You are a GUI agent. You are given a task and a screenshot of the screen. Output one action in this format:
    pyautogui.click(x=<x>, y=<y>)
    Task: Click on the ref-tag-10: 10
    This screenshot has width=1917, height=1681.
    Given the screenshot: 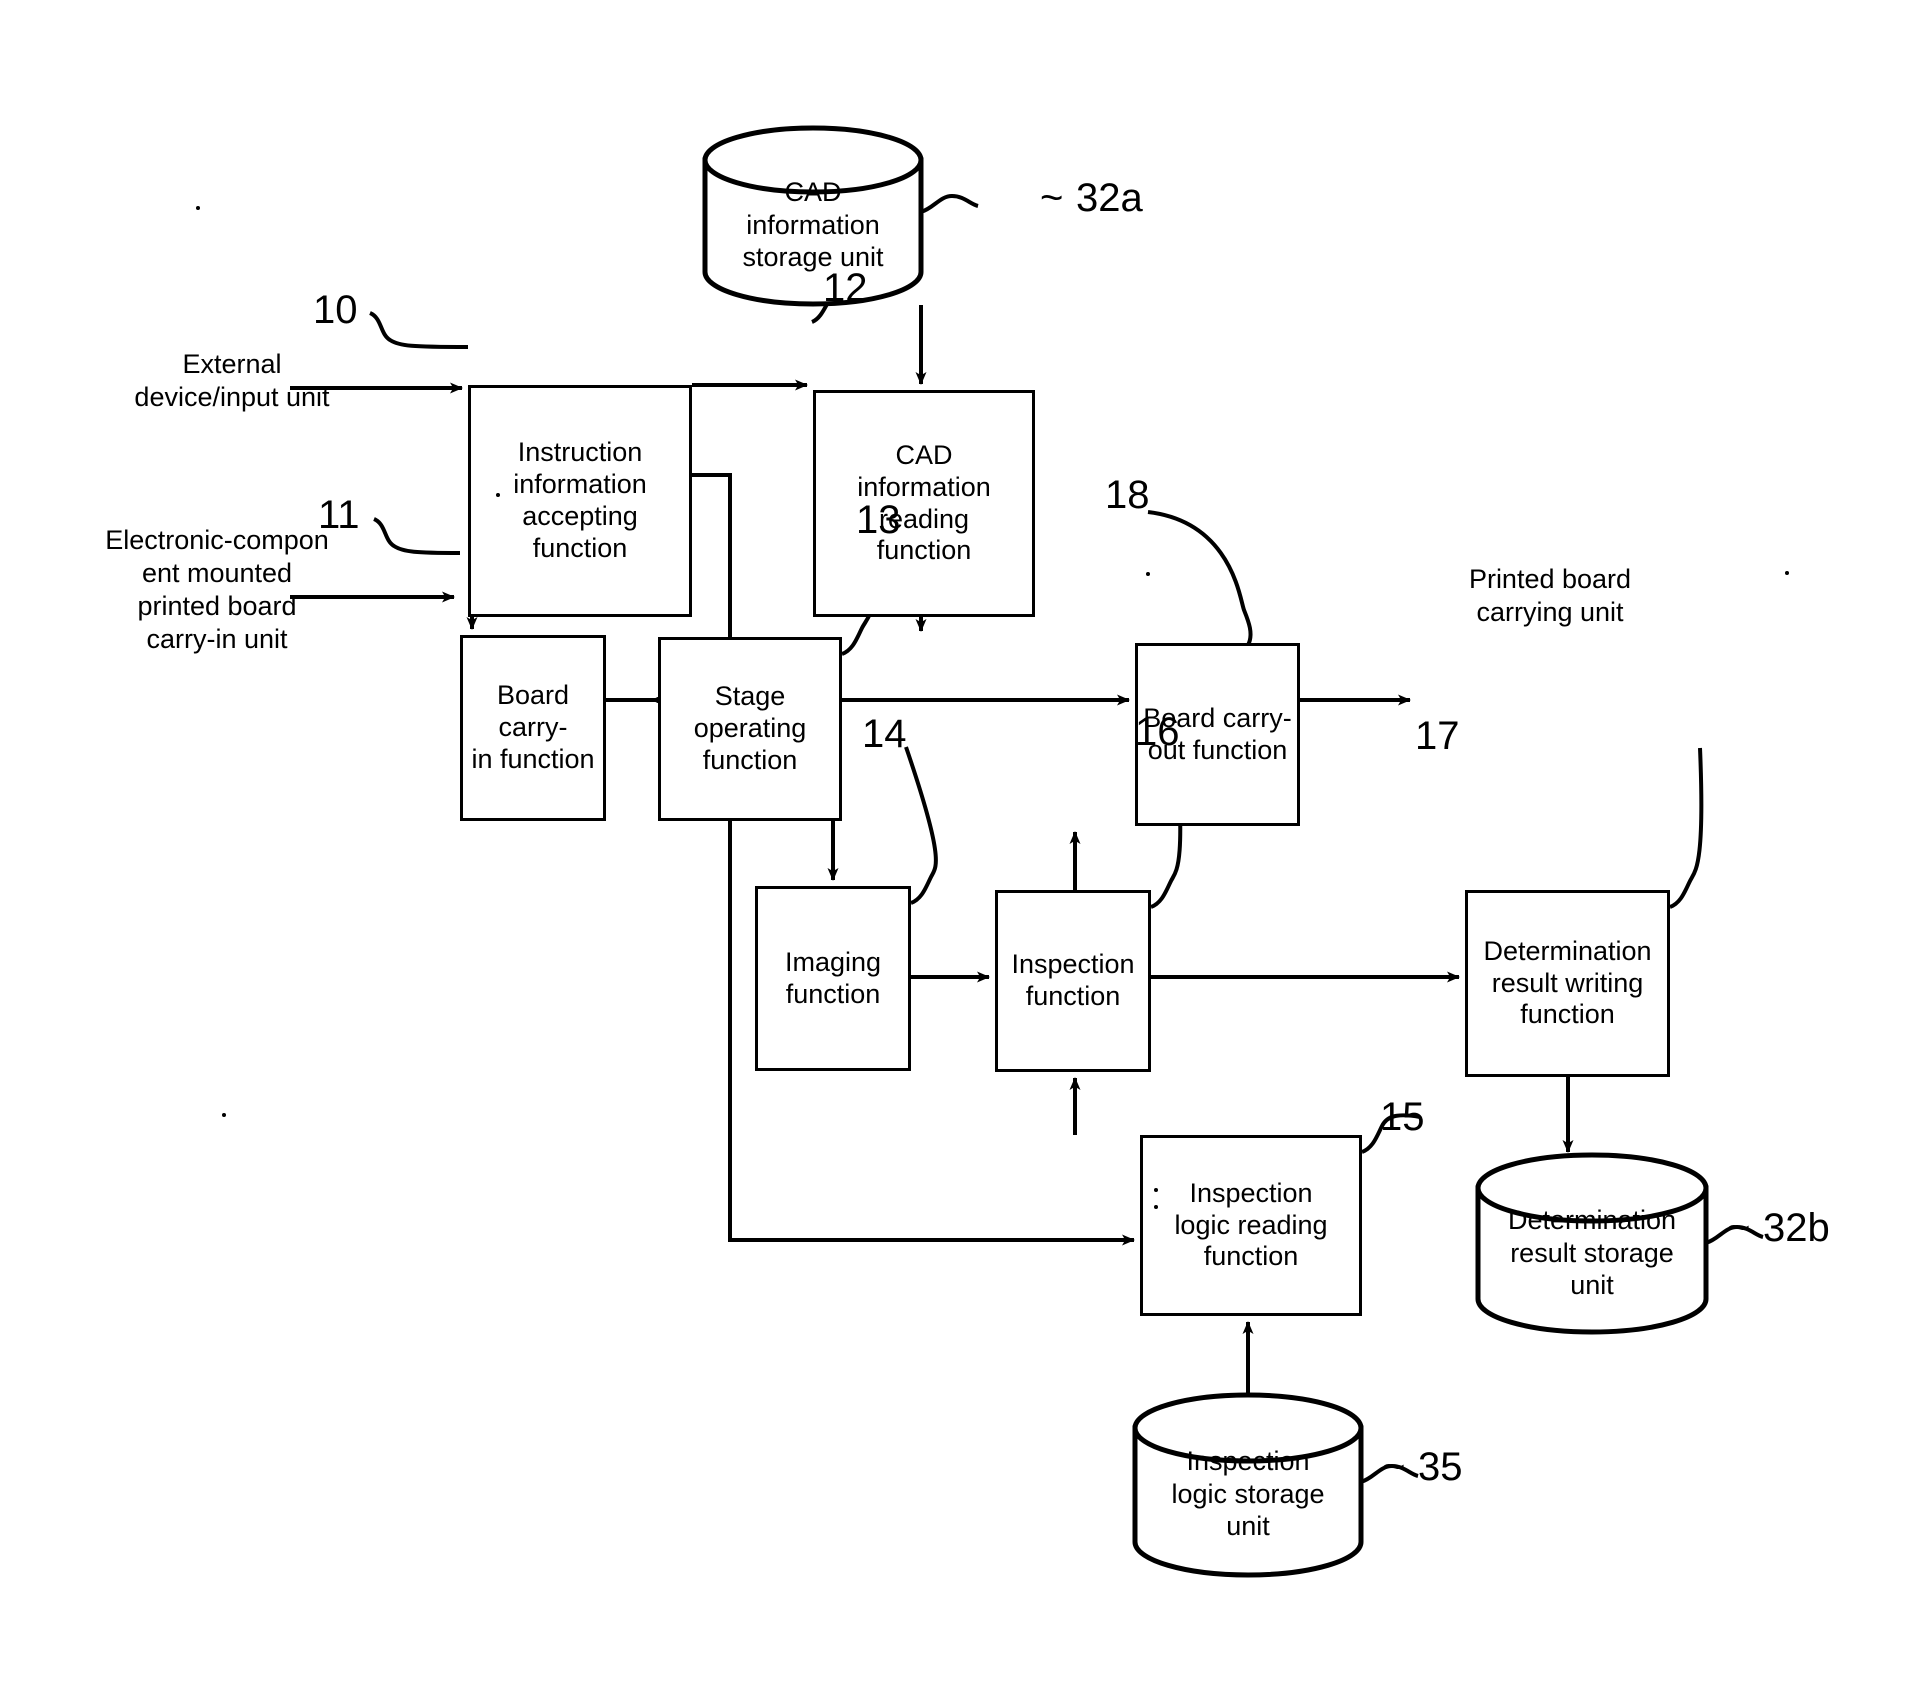 What is the action you would take?
    pyautogui.click(x=335, y=310)
    